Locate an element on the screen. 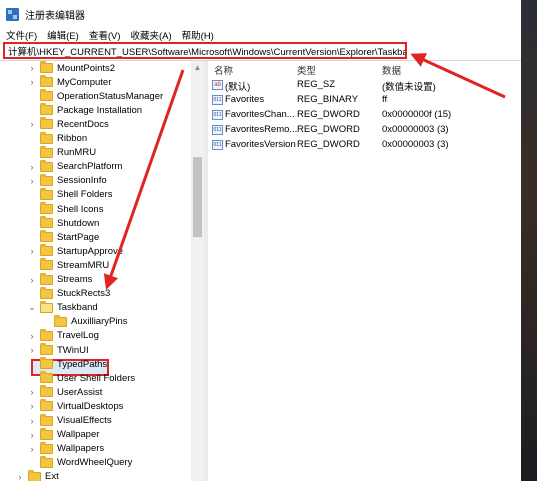 This screenshot has width=537, height=481. tree-item: › SessionInfo is located at coordinates (67, 180).